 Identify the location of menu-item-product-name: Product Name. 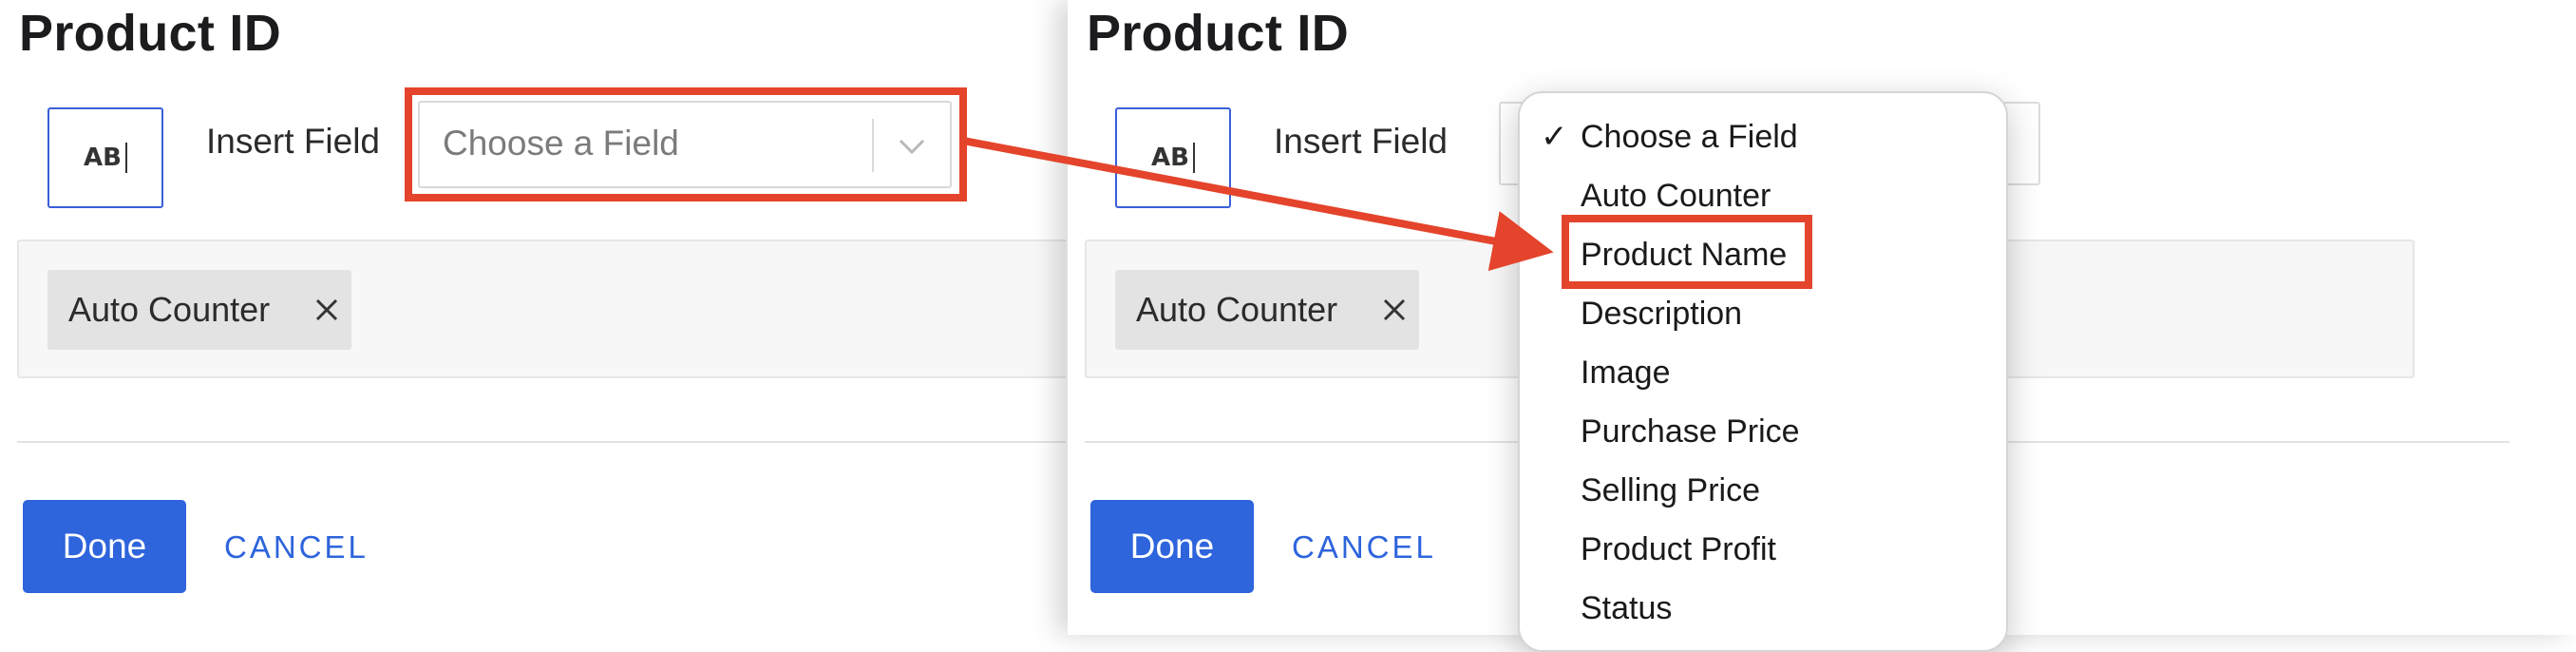
(1684, 254).